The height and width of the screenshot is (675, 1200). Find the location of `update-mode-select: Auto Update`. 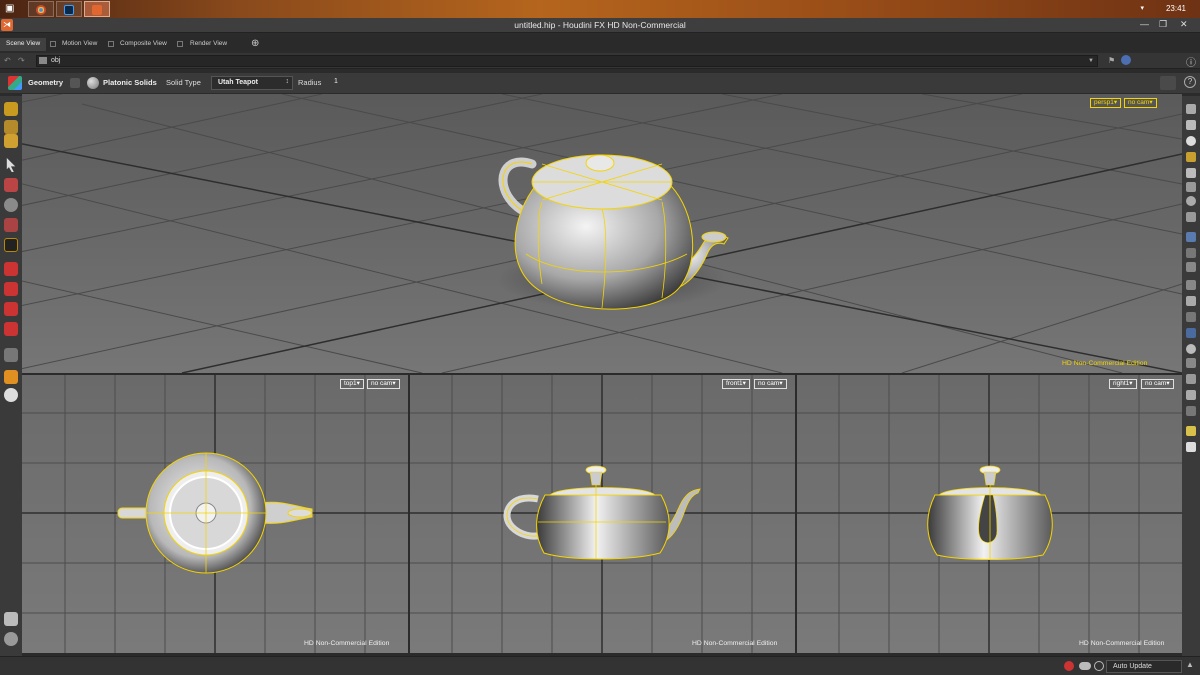

update-mode-select: Auto Update is located at coordinates (1144, 666).